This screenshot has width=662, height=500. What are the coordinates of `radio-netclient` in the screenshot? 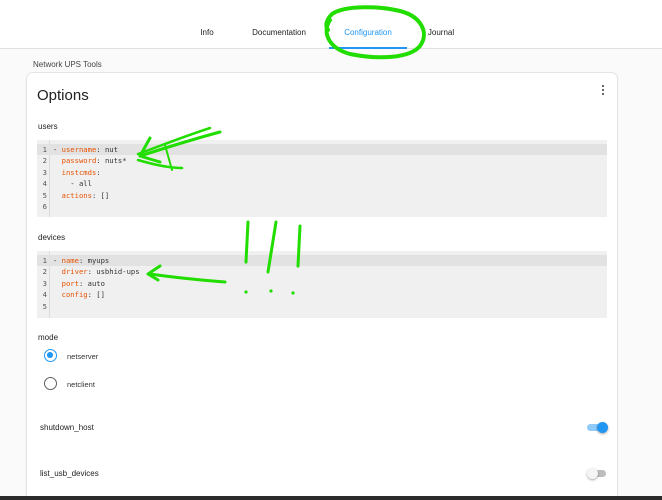 It's located at (50, 383).